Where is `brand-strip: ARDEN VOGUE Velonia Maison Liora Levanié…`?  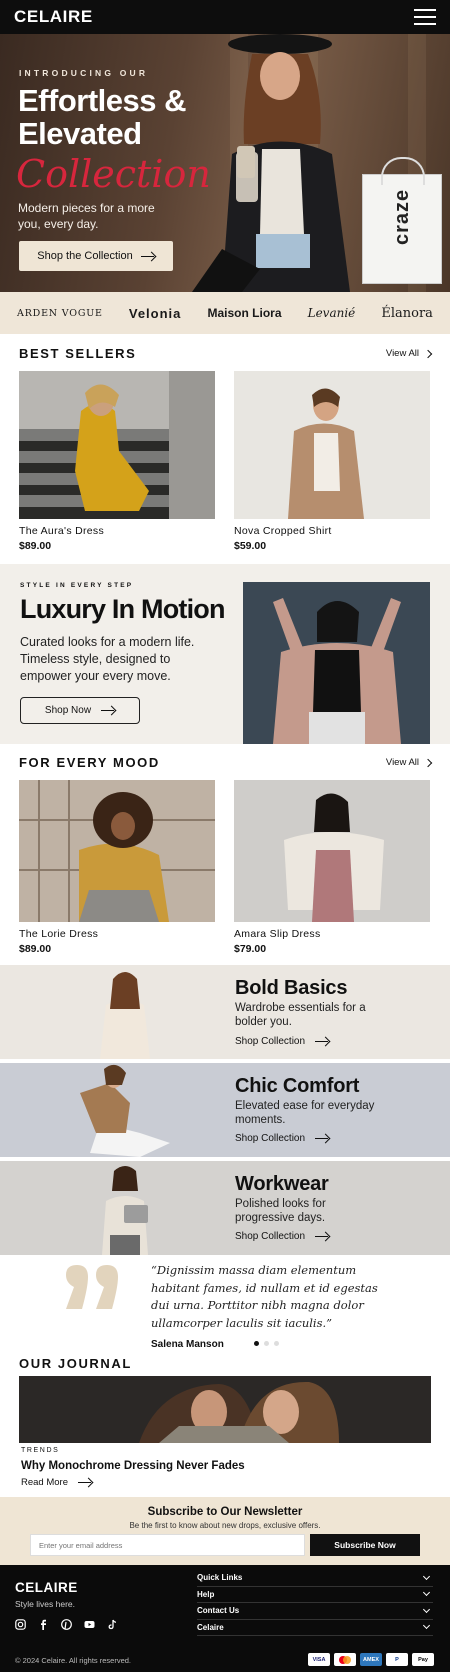 brand-strip: ARDEN VOGUE Velonia Maison Liora Levanié… is located at coordinates (225, 313).